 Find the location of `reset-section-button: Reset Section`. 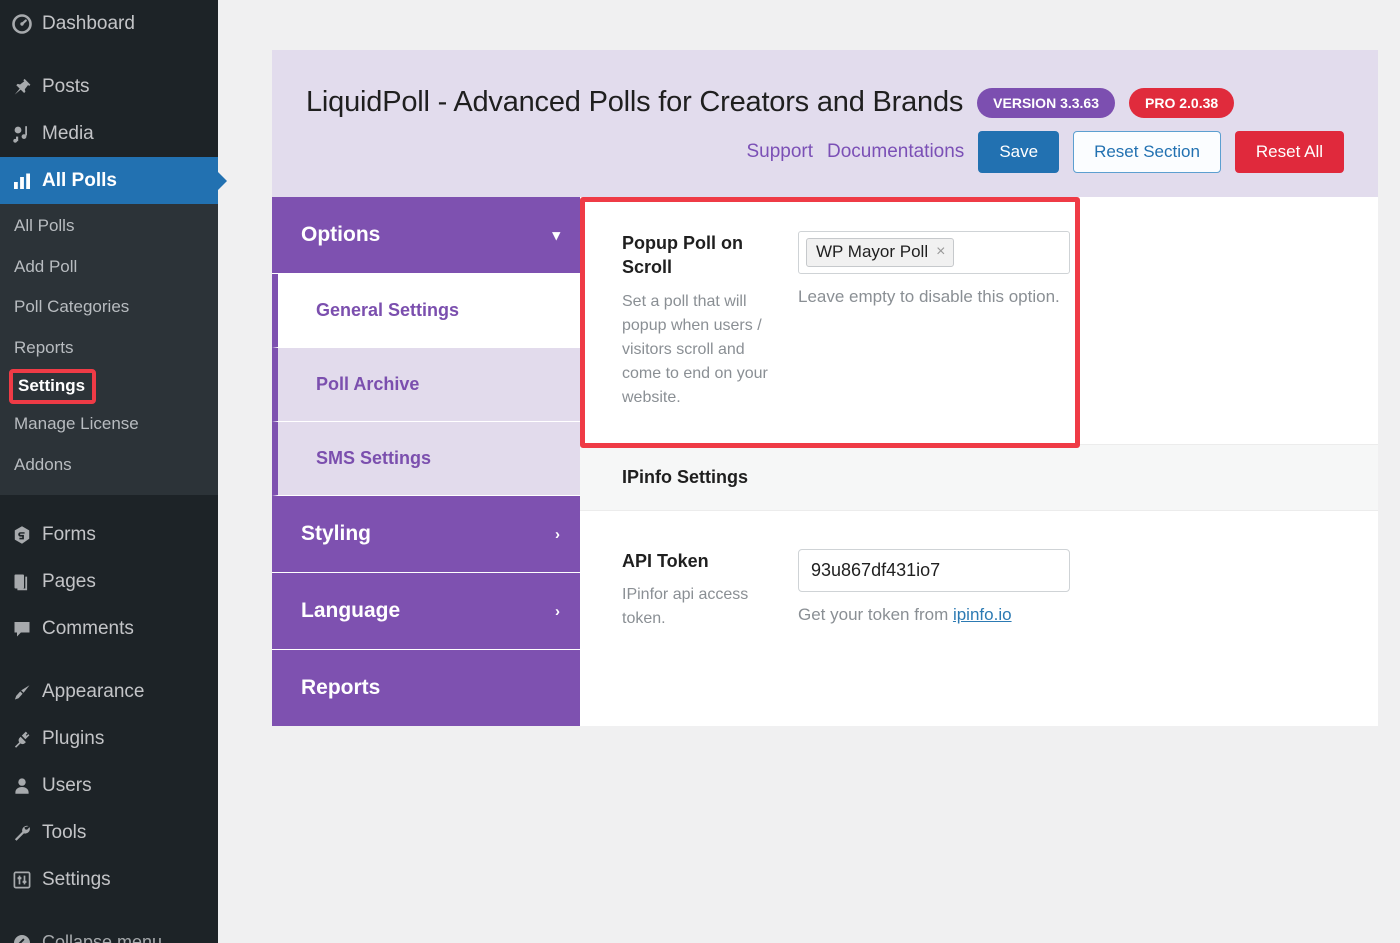

reset-section-button: Reset Section is located at coordinates (1147, 152).